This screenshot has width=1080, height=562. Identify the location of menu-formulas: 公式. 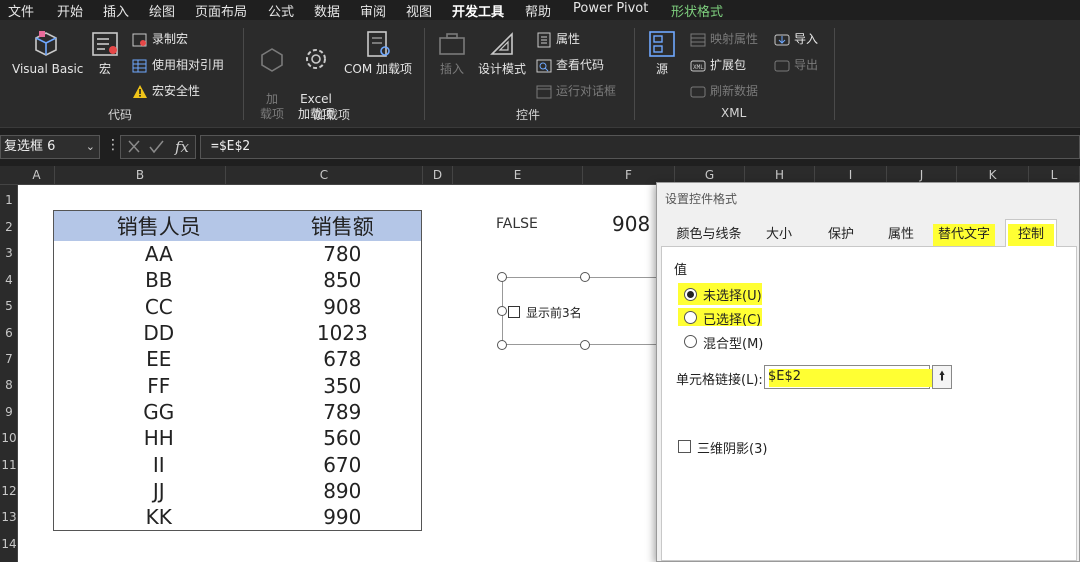
(281, 10).